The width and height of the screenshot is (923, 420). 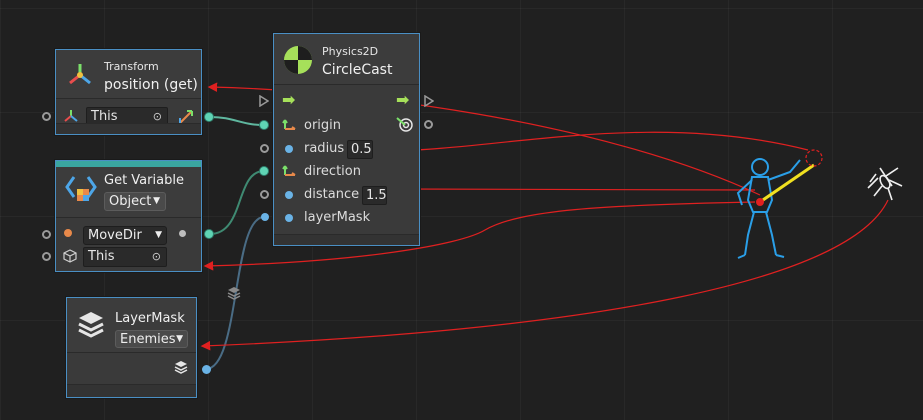 I want to click on flow-out-arrow-icon: ➡, so click(x=403, y=99).